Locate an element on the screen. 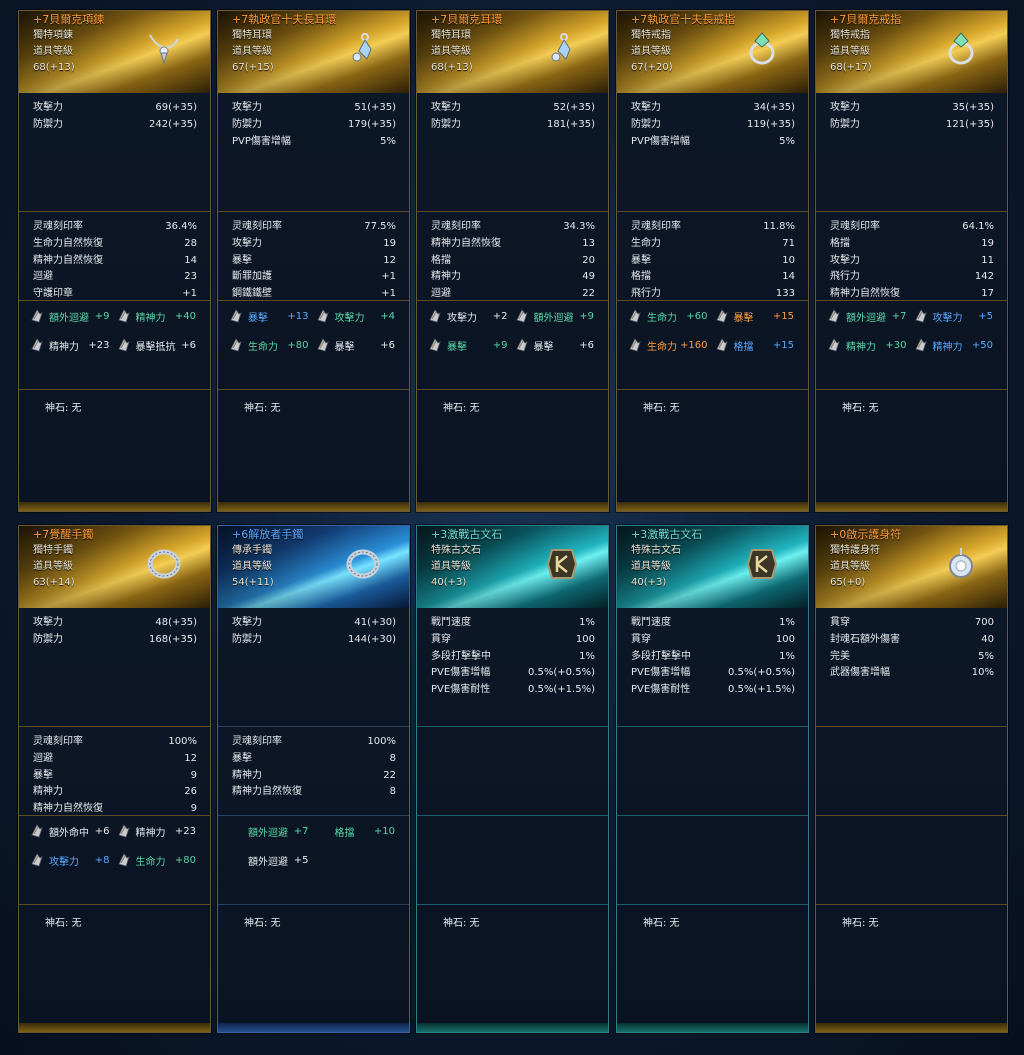 This screenshot has height=1055, width=1024. manastone-name: 額外迴避 is located at coordinates (268, 862).